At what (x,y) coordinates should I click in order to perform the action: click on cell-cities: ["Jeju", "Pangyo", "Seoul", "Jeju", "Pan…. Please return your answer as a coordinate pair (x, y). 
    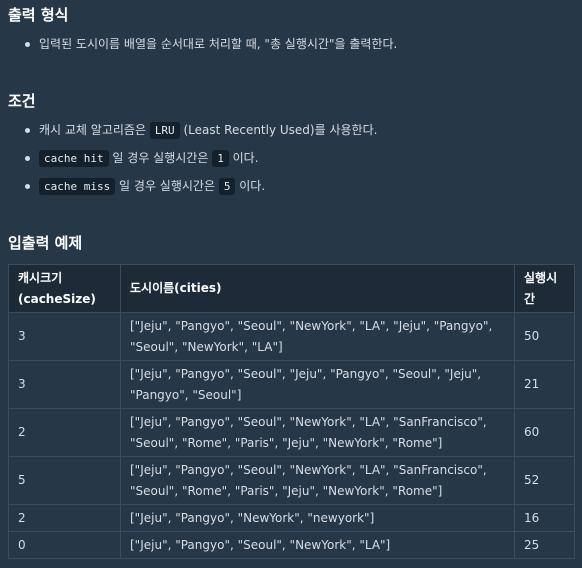
    Looking at the image, I should click on (317, 384).